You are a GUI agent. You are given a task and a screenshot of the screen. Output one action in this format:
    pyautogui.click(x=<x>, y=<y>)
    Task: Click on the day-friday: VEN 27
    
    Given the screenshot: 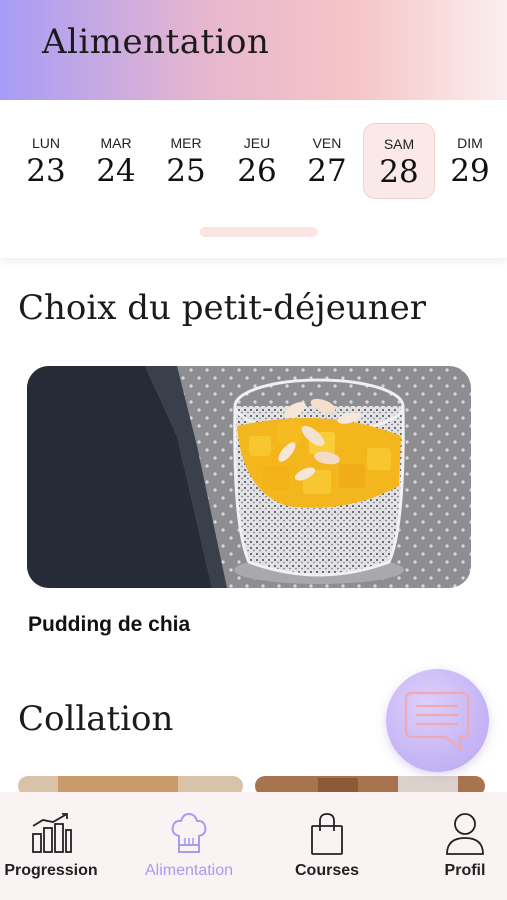 What is the action you would take?
    pyautogui.click(x=327, y=161)
    